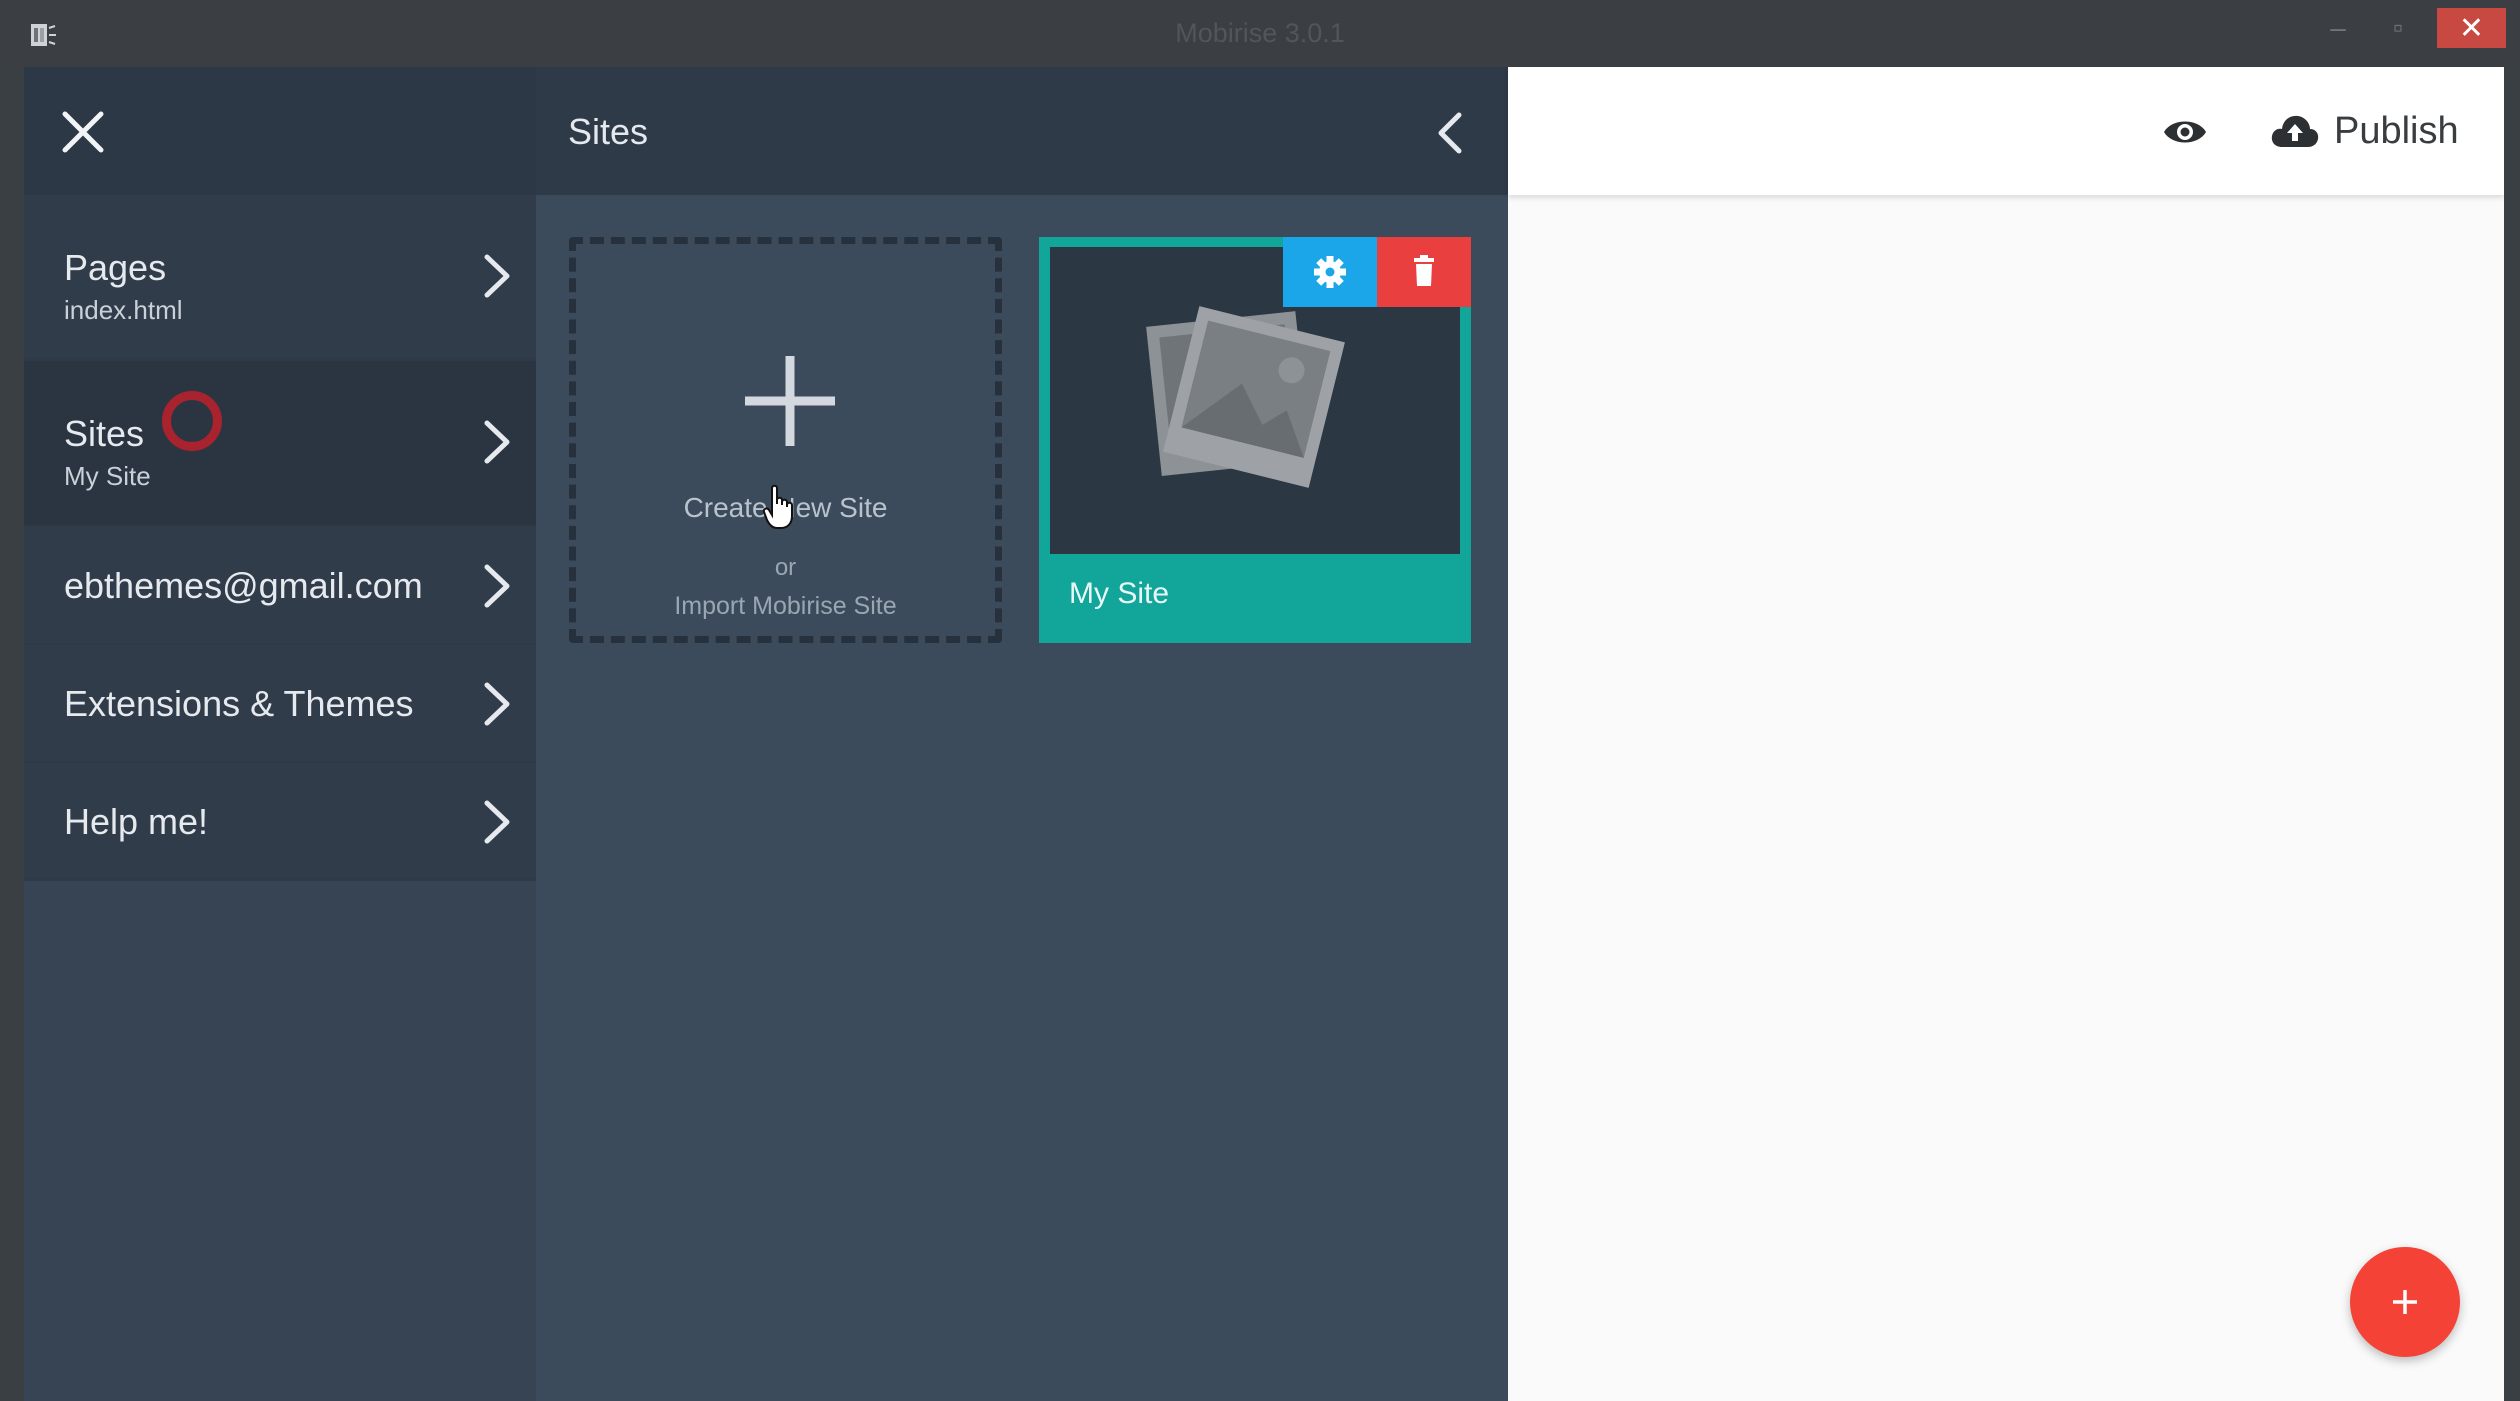 This screenshot has height=1401, width=2520. What do you see at coordinates (2396, 130) in the screenshot?
I see `publish-label: Publish` at bounding box center [2396, 130].